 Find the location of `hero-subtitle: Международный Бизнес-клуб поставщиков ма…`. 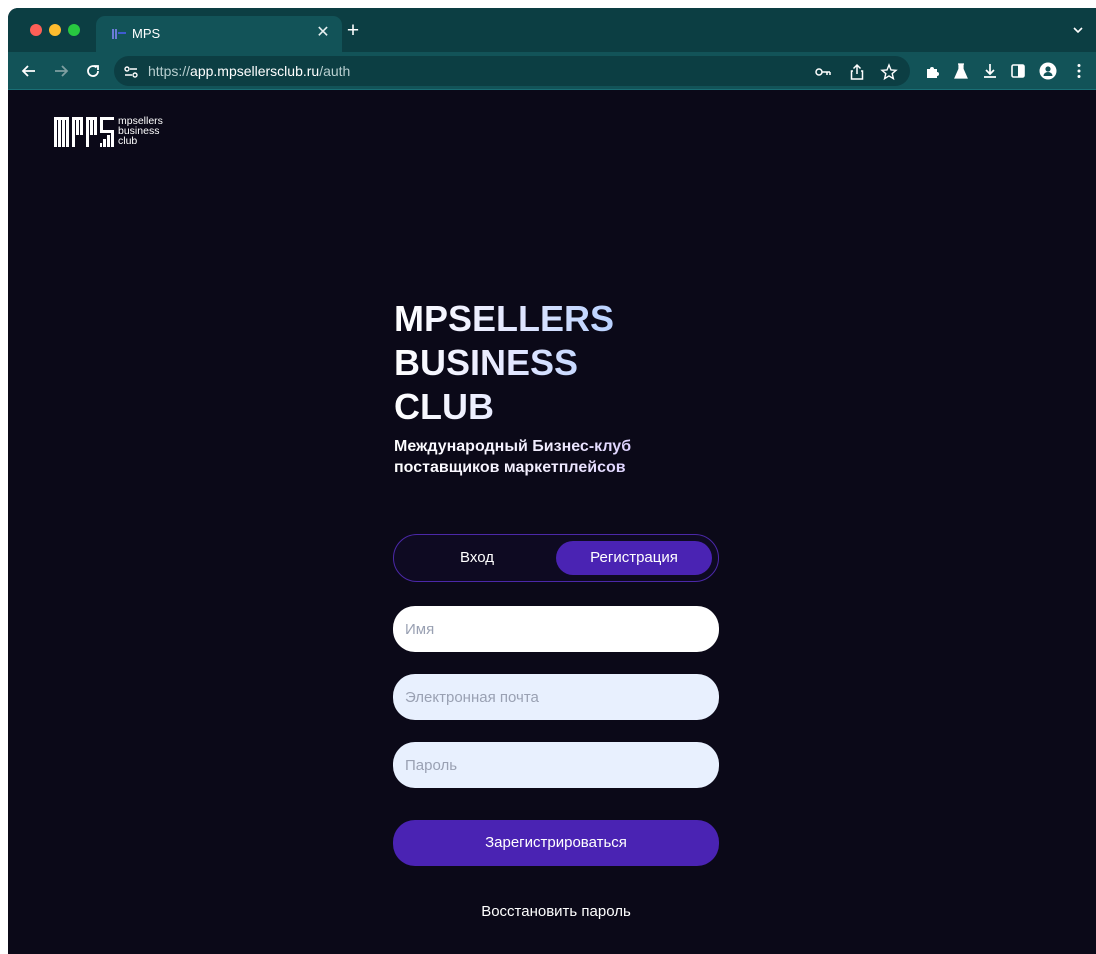

hero-subtitle: Международный Бизнес-клуб поставщиков ма… is located at coordinates (554, 457).